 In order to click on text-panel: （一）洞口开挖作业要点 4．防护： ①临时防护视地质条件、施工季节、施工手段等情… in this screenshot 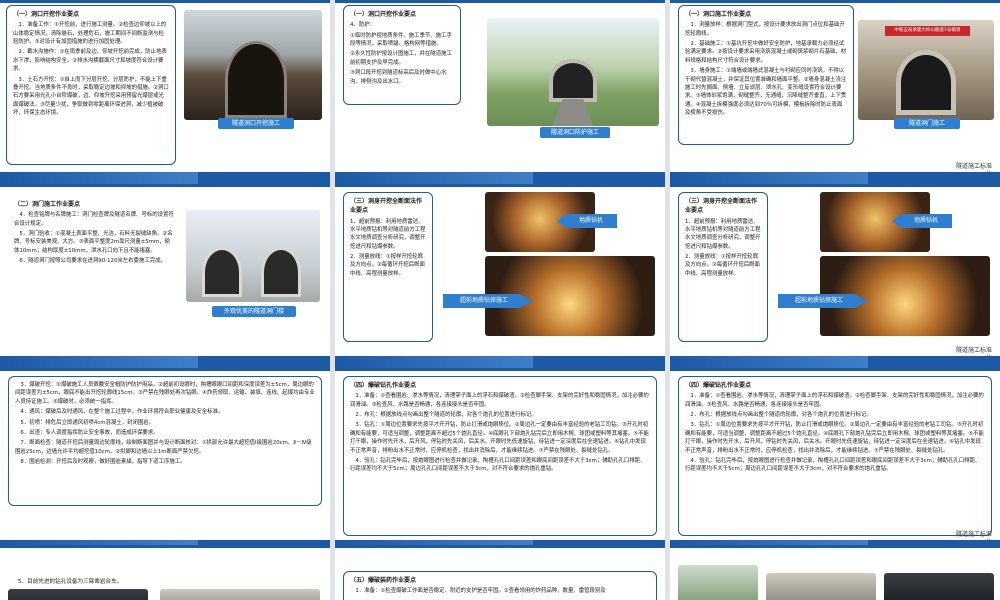, I will do `click(402, 55)`.